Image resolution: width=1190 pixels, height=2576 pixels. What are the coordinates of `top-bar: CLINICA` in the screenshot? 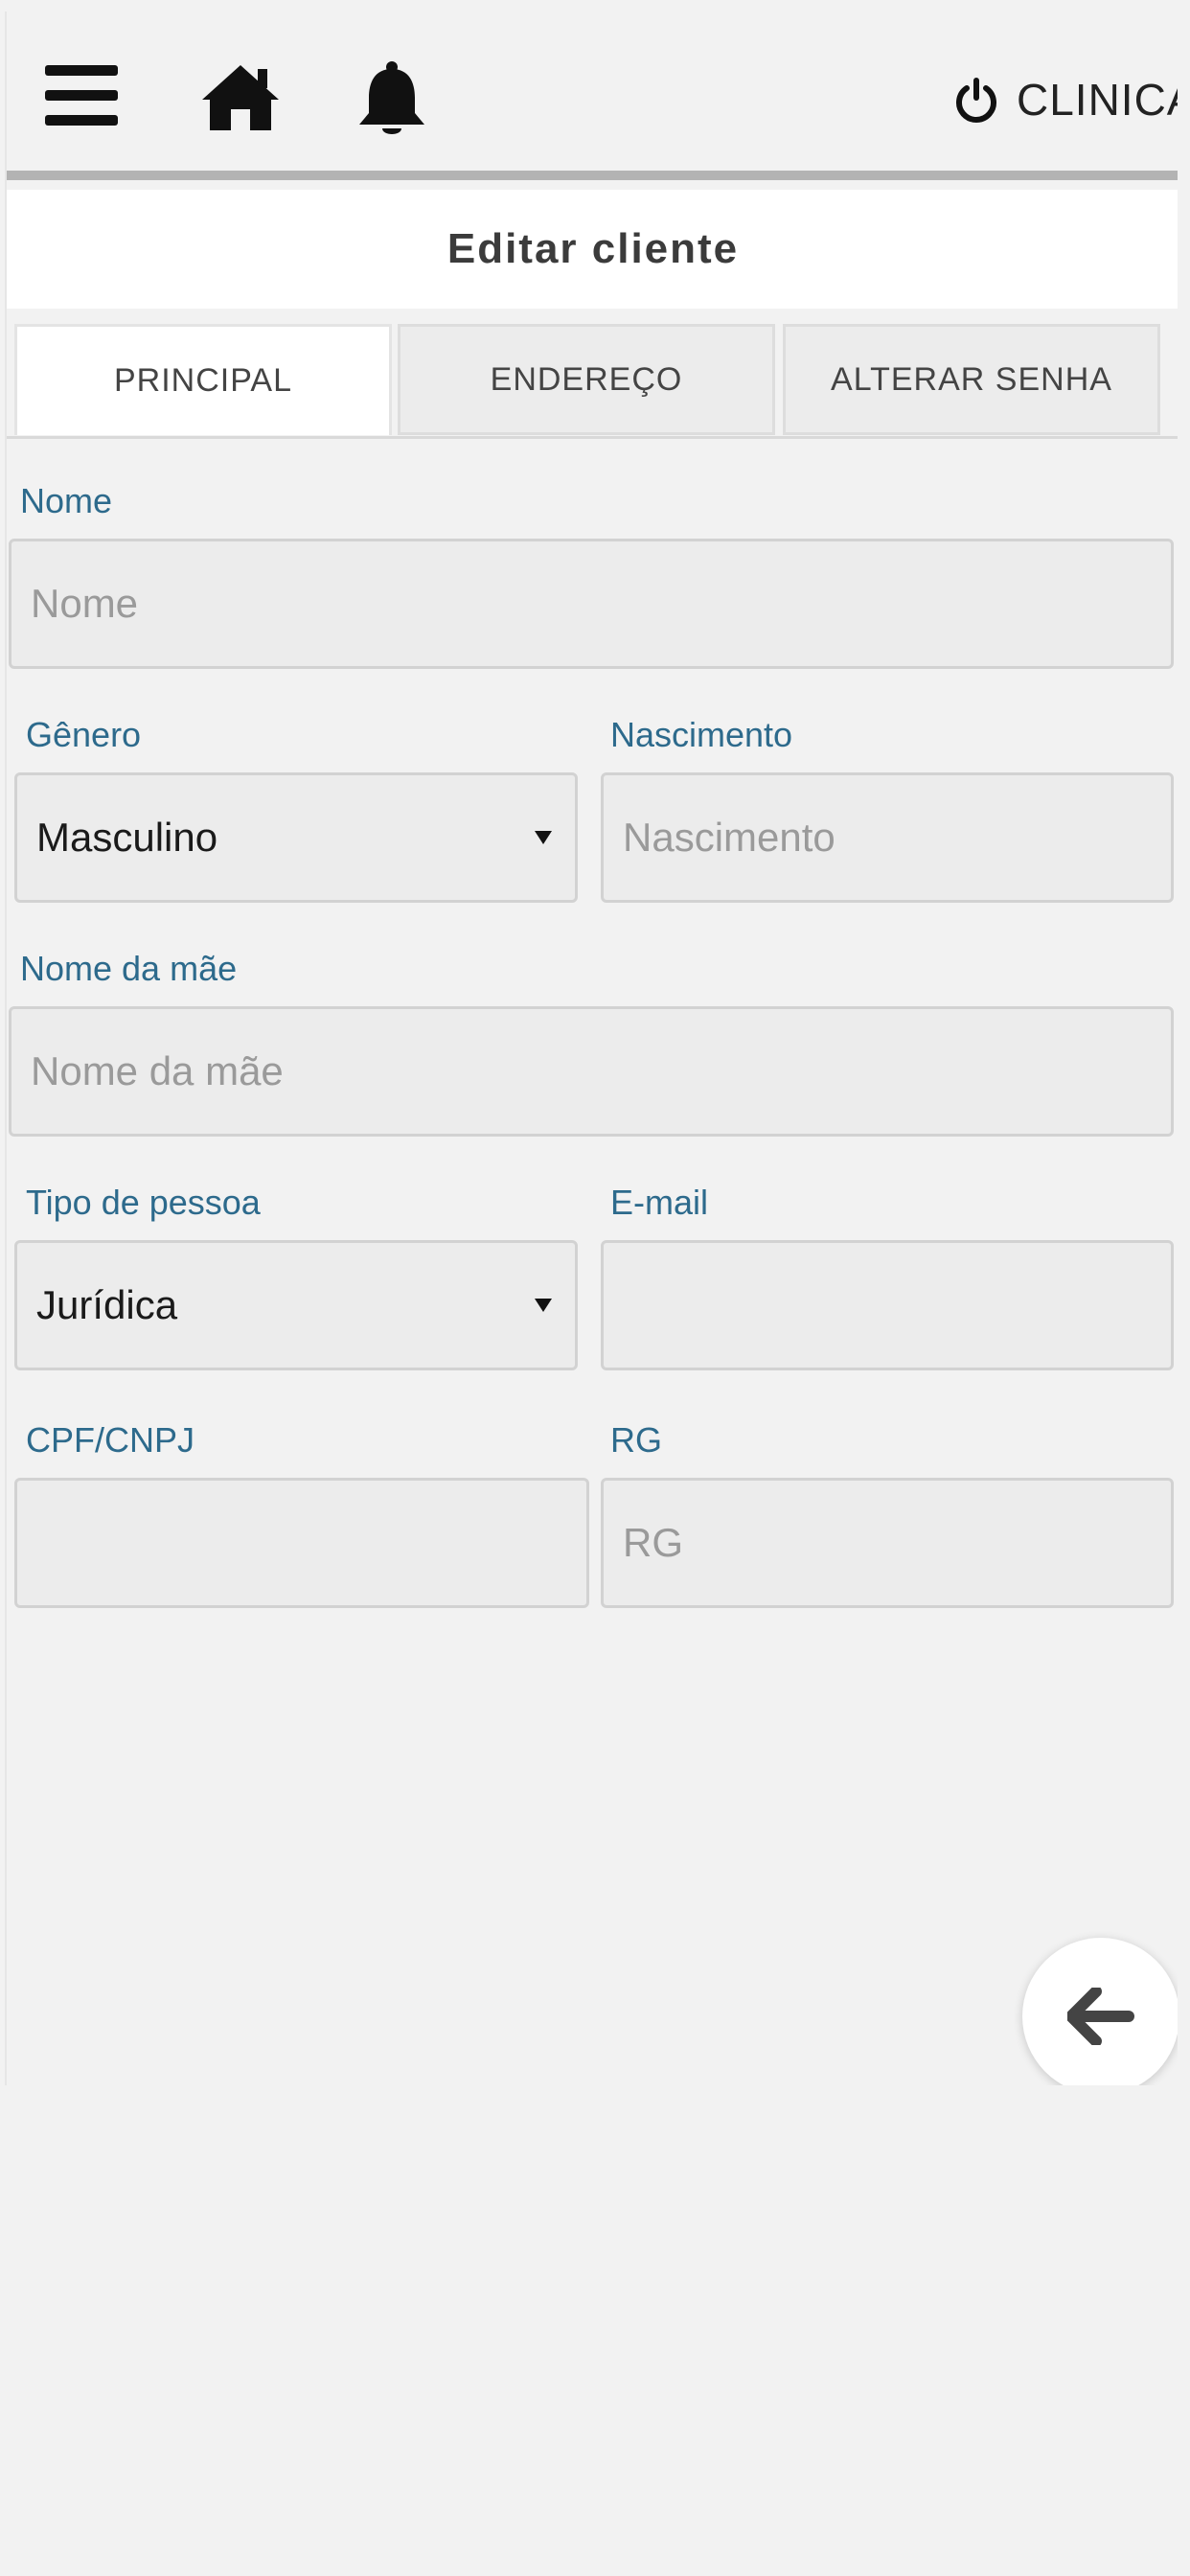 It's located at (592, 96).